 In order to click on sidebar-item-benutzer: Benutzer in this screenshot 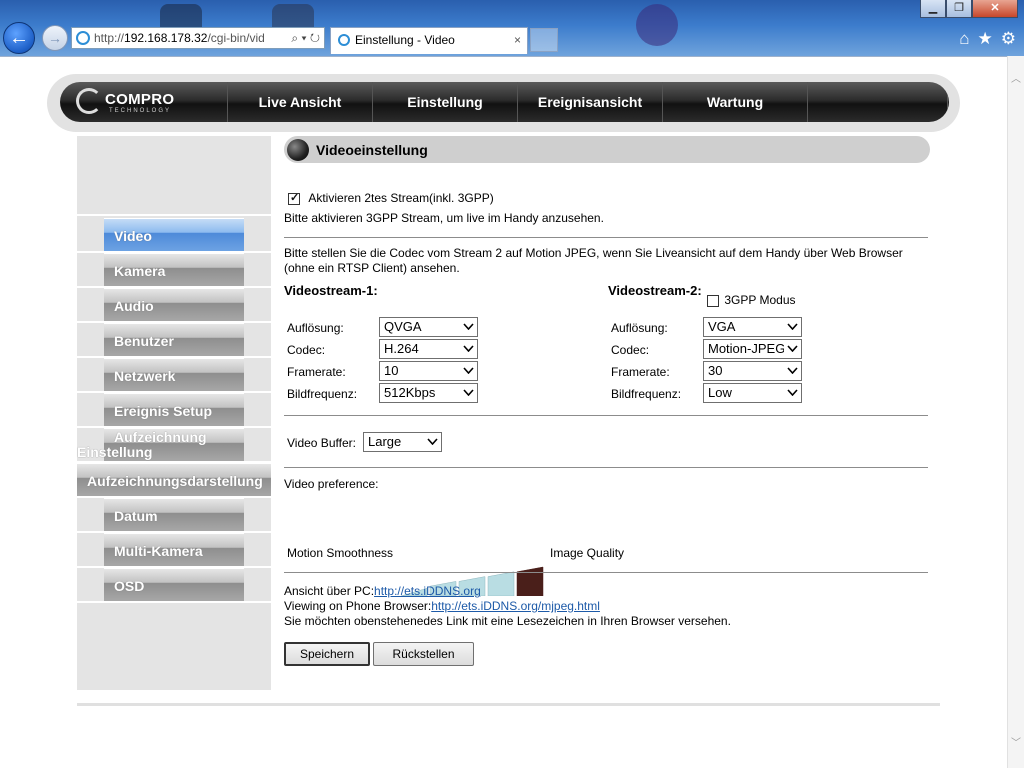, I will do `click(174, 339)`.